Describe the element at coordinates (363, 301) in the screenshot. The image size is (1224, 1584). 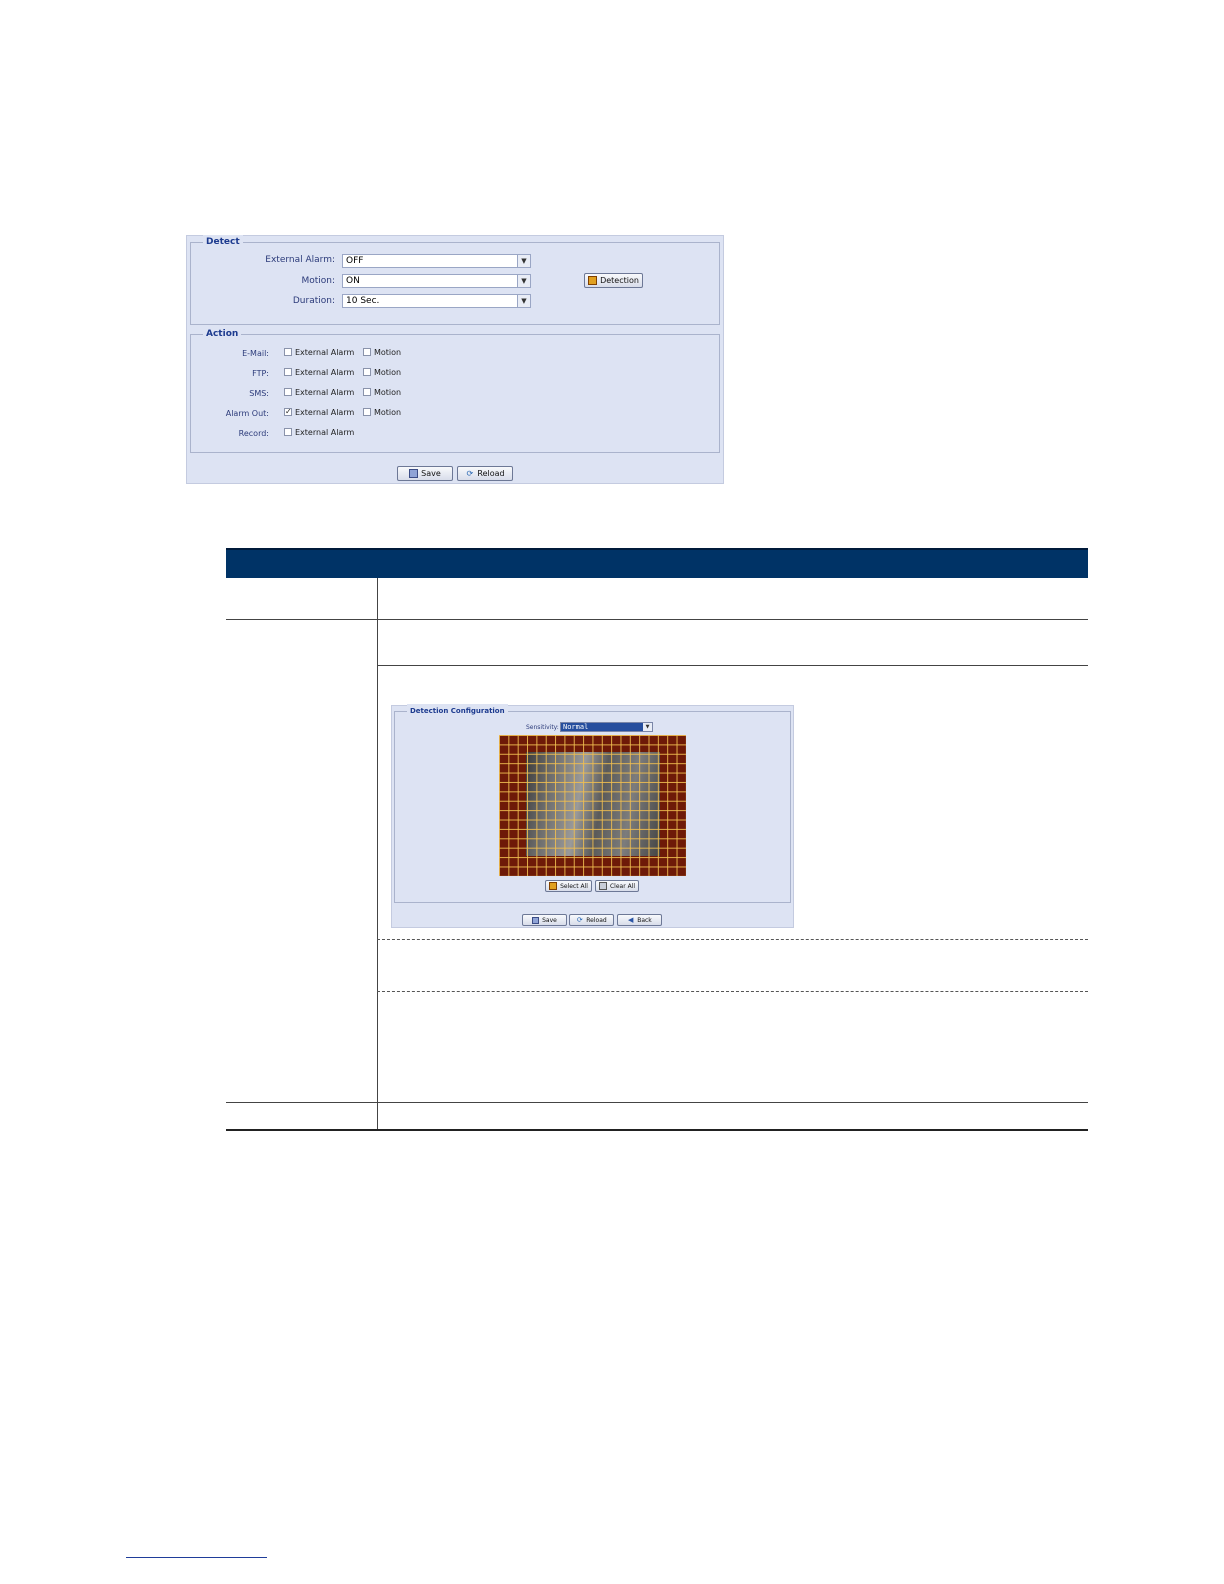
I see `duration-value: 10 Sec.` at that location.